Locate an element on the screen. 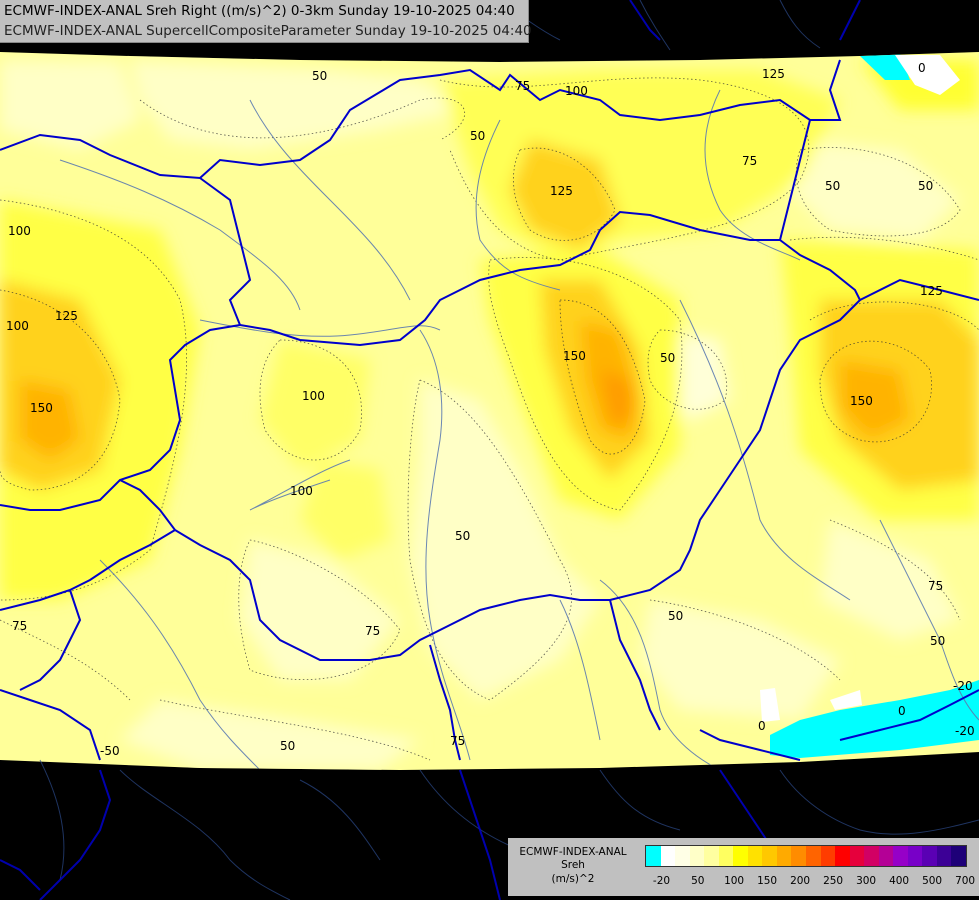 This screenshot has width=979, height=900. contour-label: -50 is located at coordinates (110, 751).